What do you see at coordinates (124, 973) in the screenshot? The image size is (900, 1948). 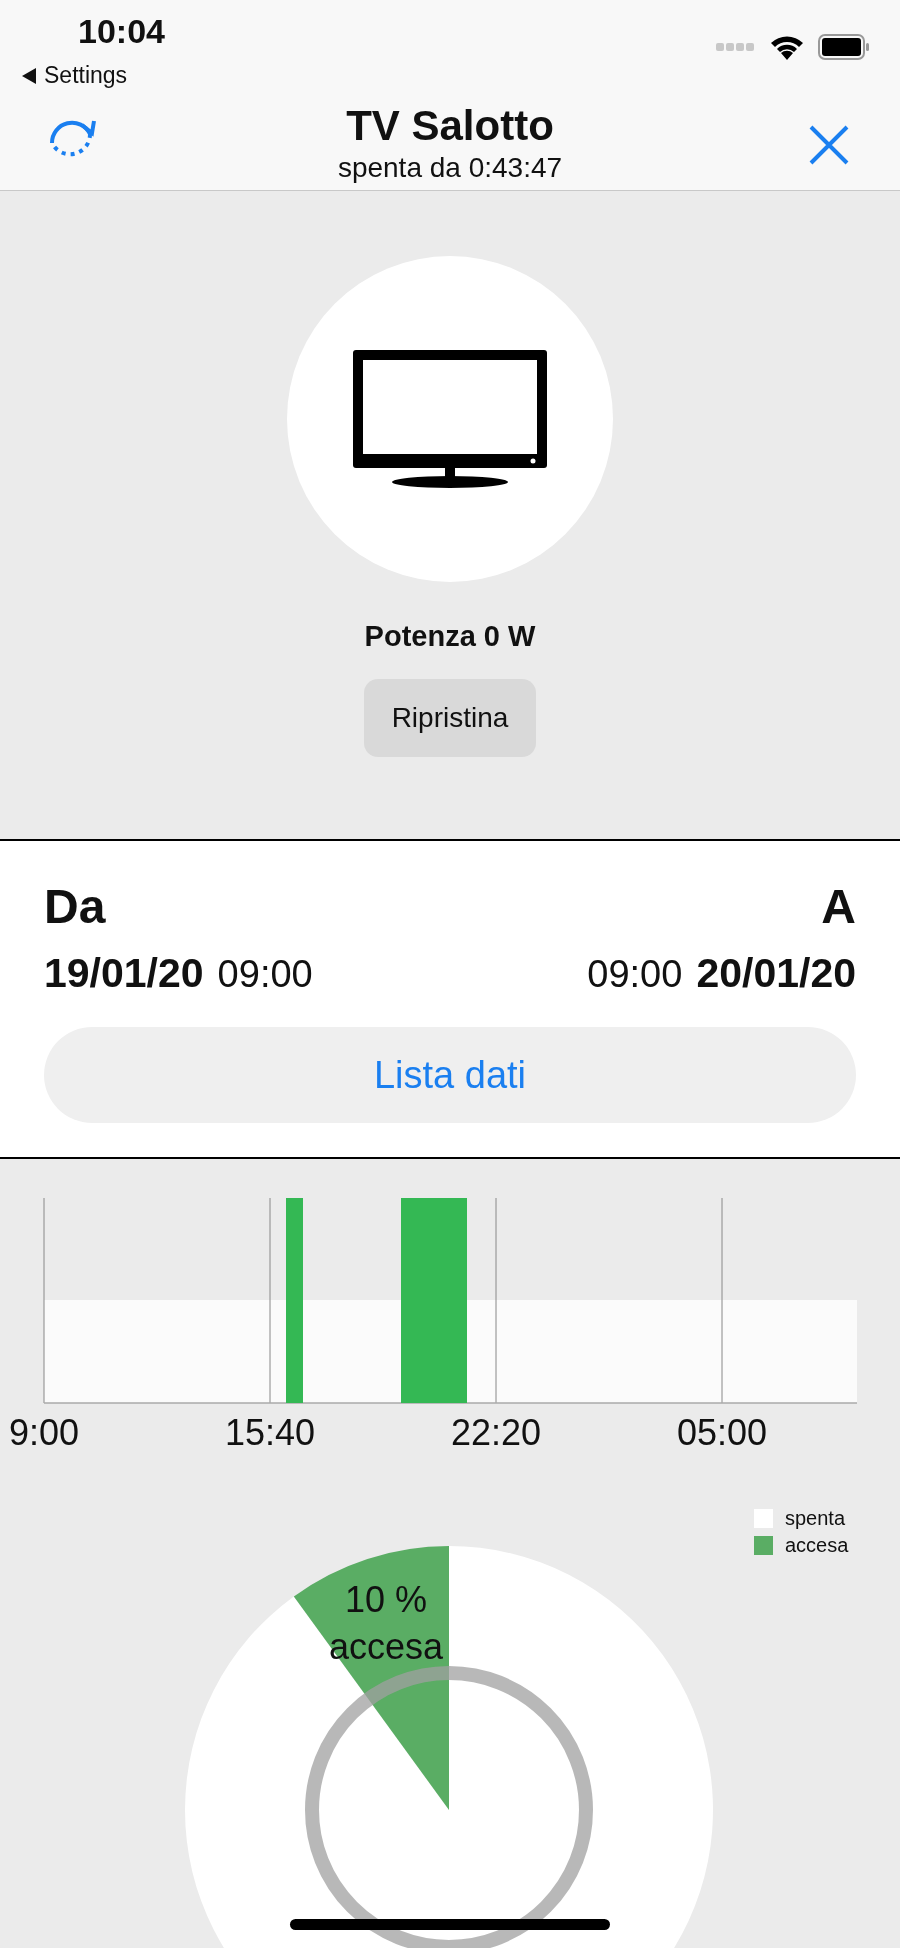 I see `from-date: 19/01/20` at bounding box center [124, 973].